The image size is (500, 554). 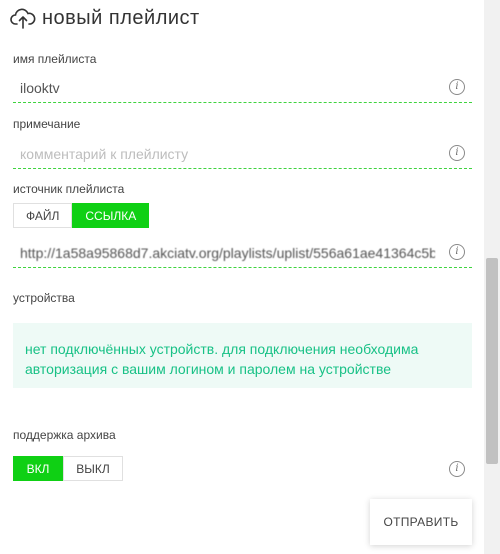 What do you see at coordinates (227, 253) in the screenshot?
I see `source-url-input` at bounding box center [227, 253].